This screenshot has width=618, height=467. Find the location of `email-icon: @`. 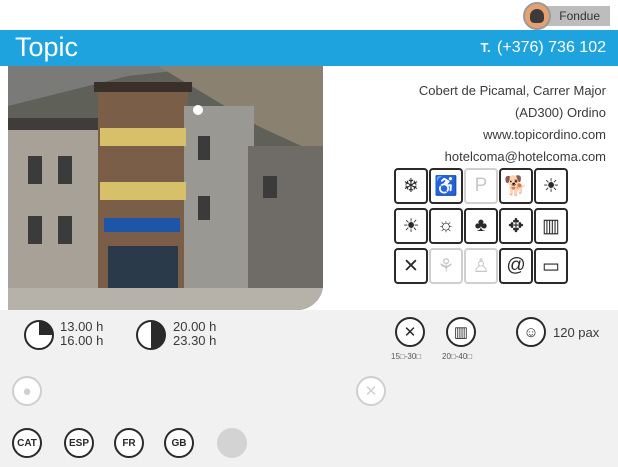

email-icon: @ is located at coordinates (516, 266).